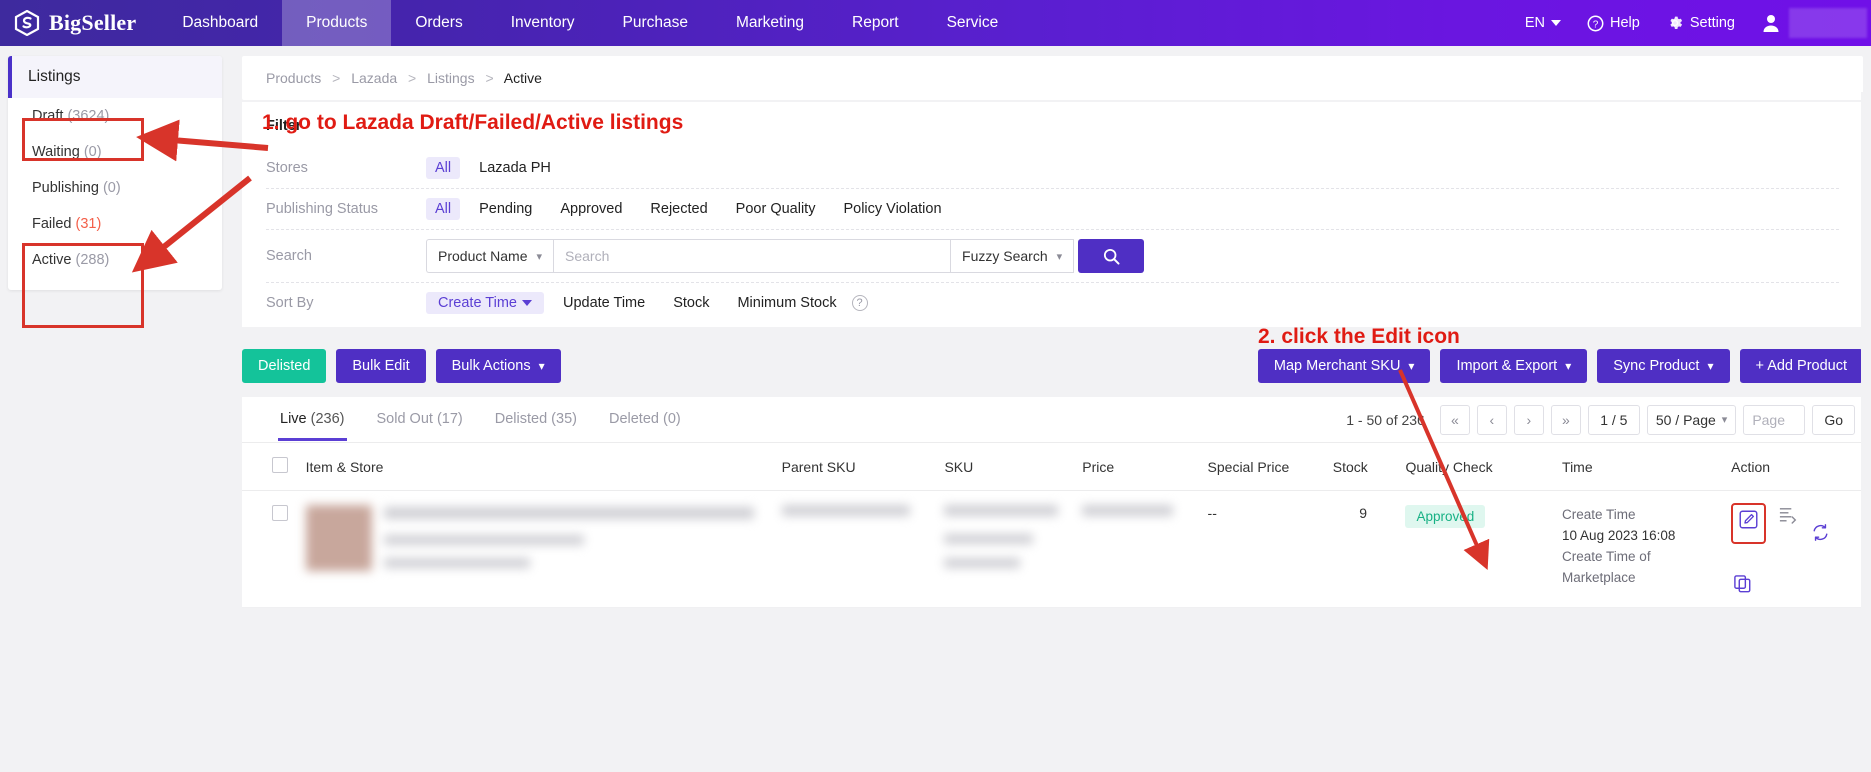 The width and height of the screenshot is (1871, 772). What do you see at coordinates (443, 209) in the screenshot?
I see `publishing-status-option-all: All` at bounding box center [443, 209].